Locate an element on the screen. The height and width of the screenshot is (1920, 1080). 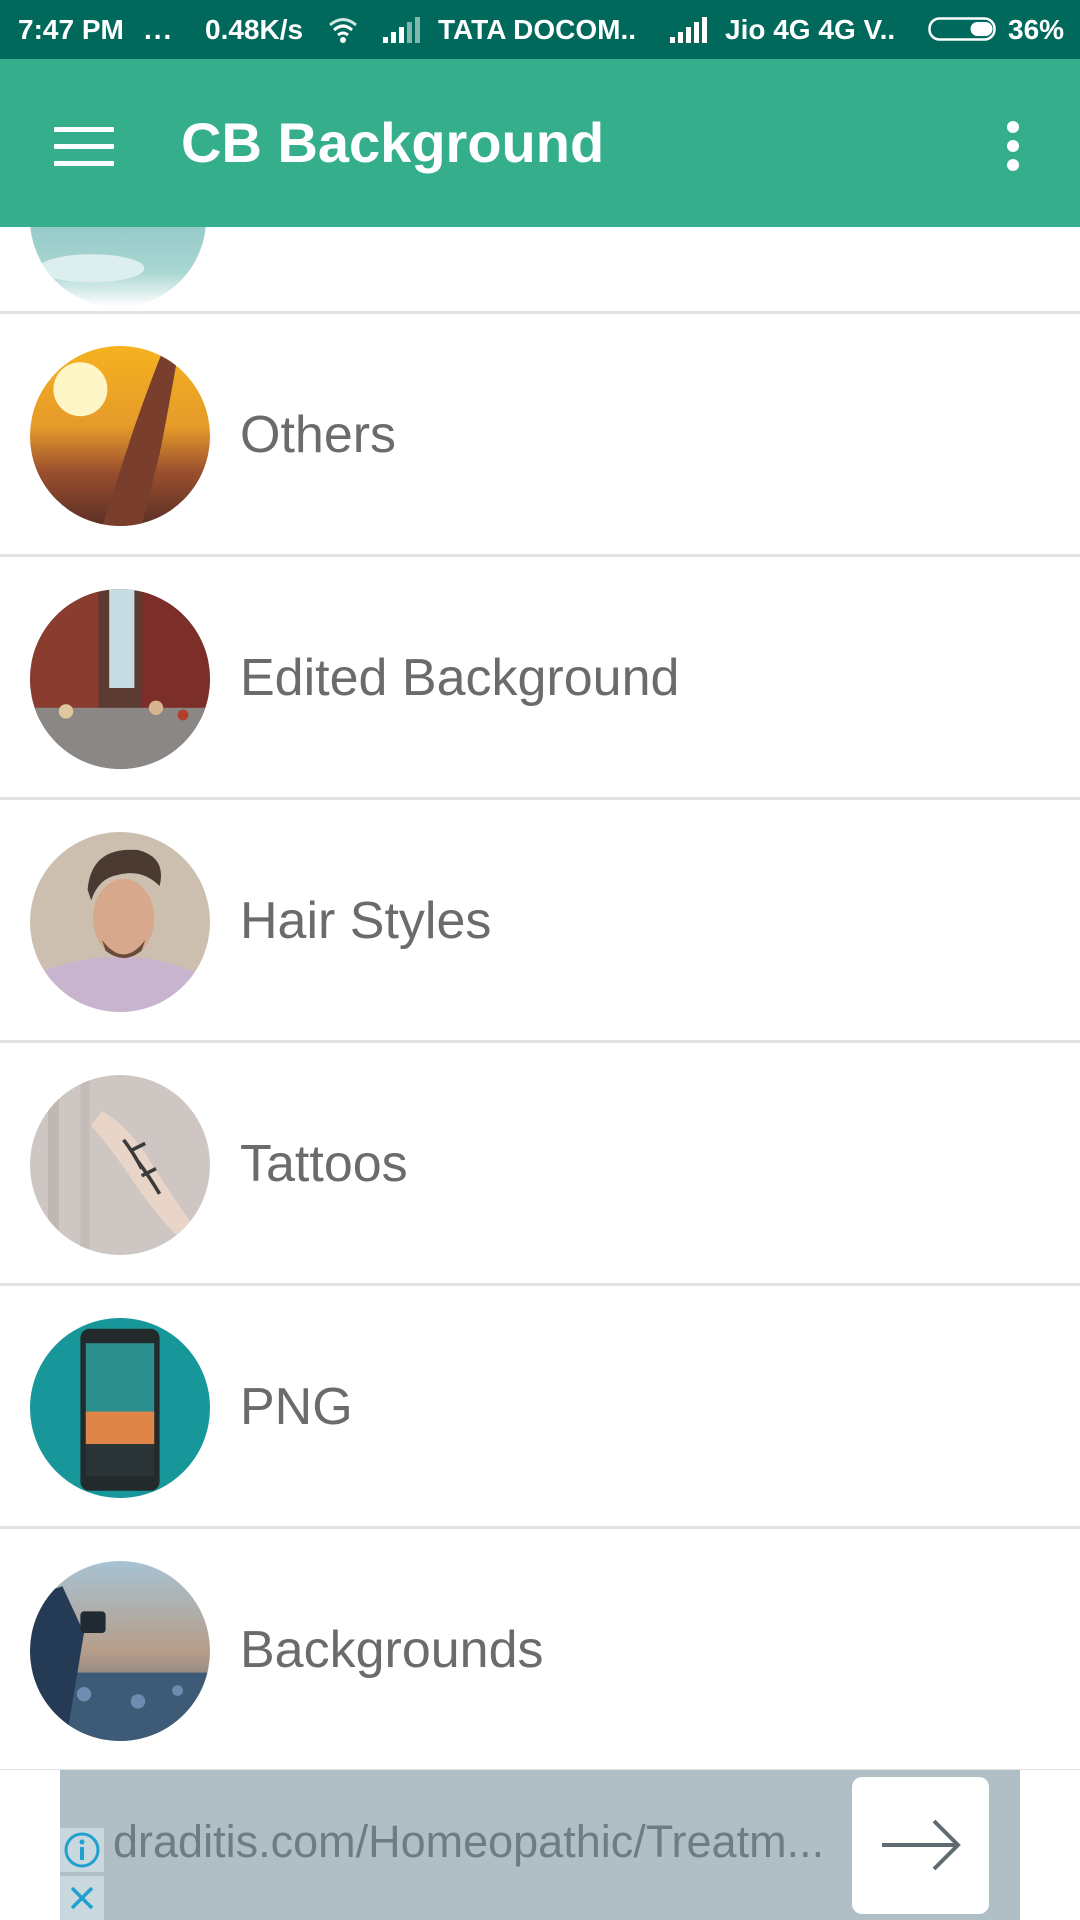
arrow-right-icon is located at coordinates (920, 1845).